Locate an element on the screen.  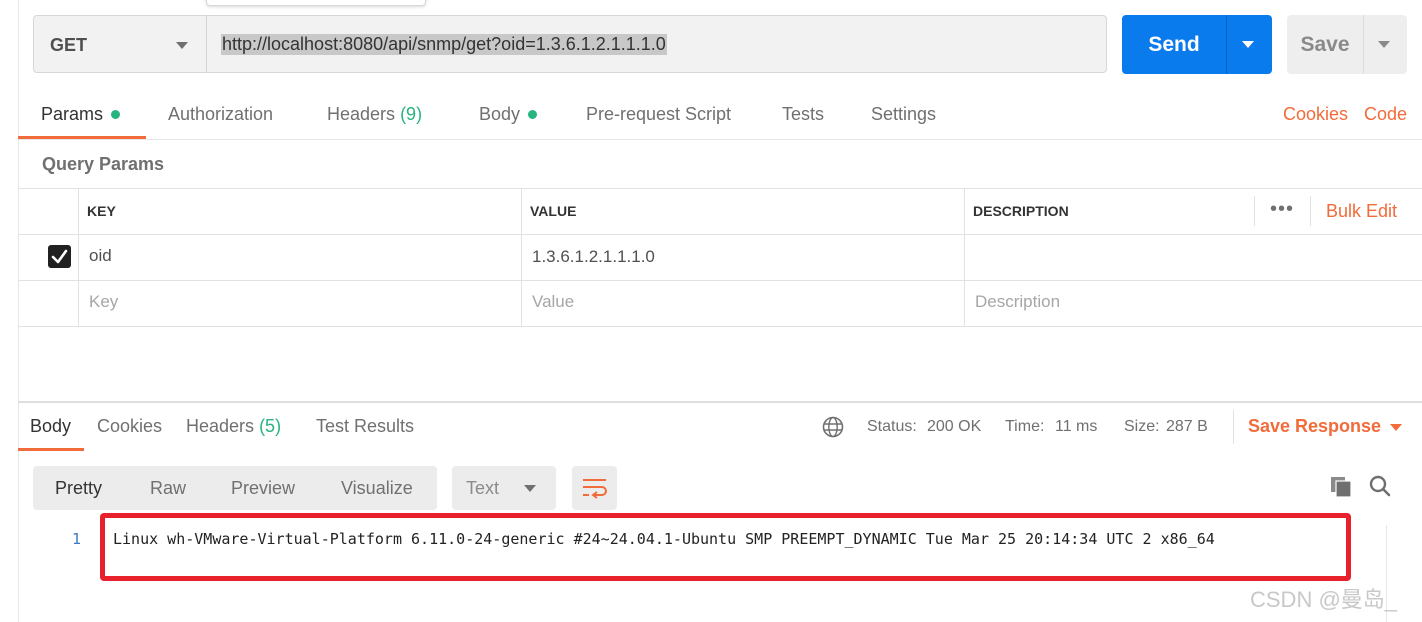
checkbox-checked-icon is located at coordinates (59, 256).